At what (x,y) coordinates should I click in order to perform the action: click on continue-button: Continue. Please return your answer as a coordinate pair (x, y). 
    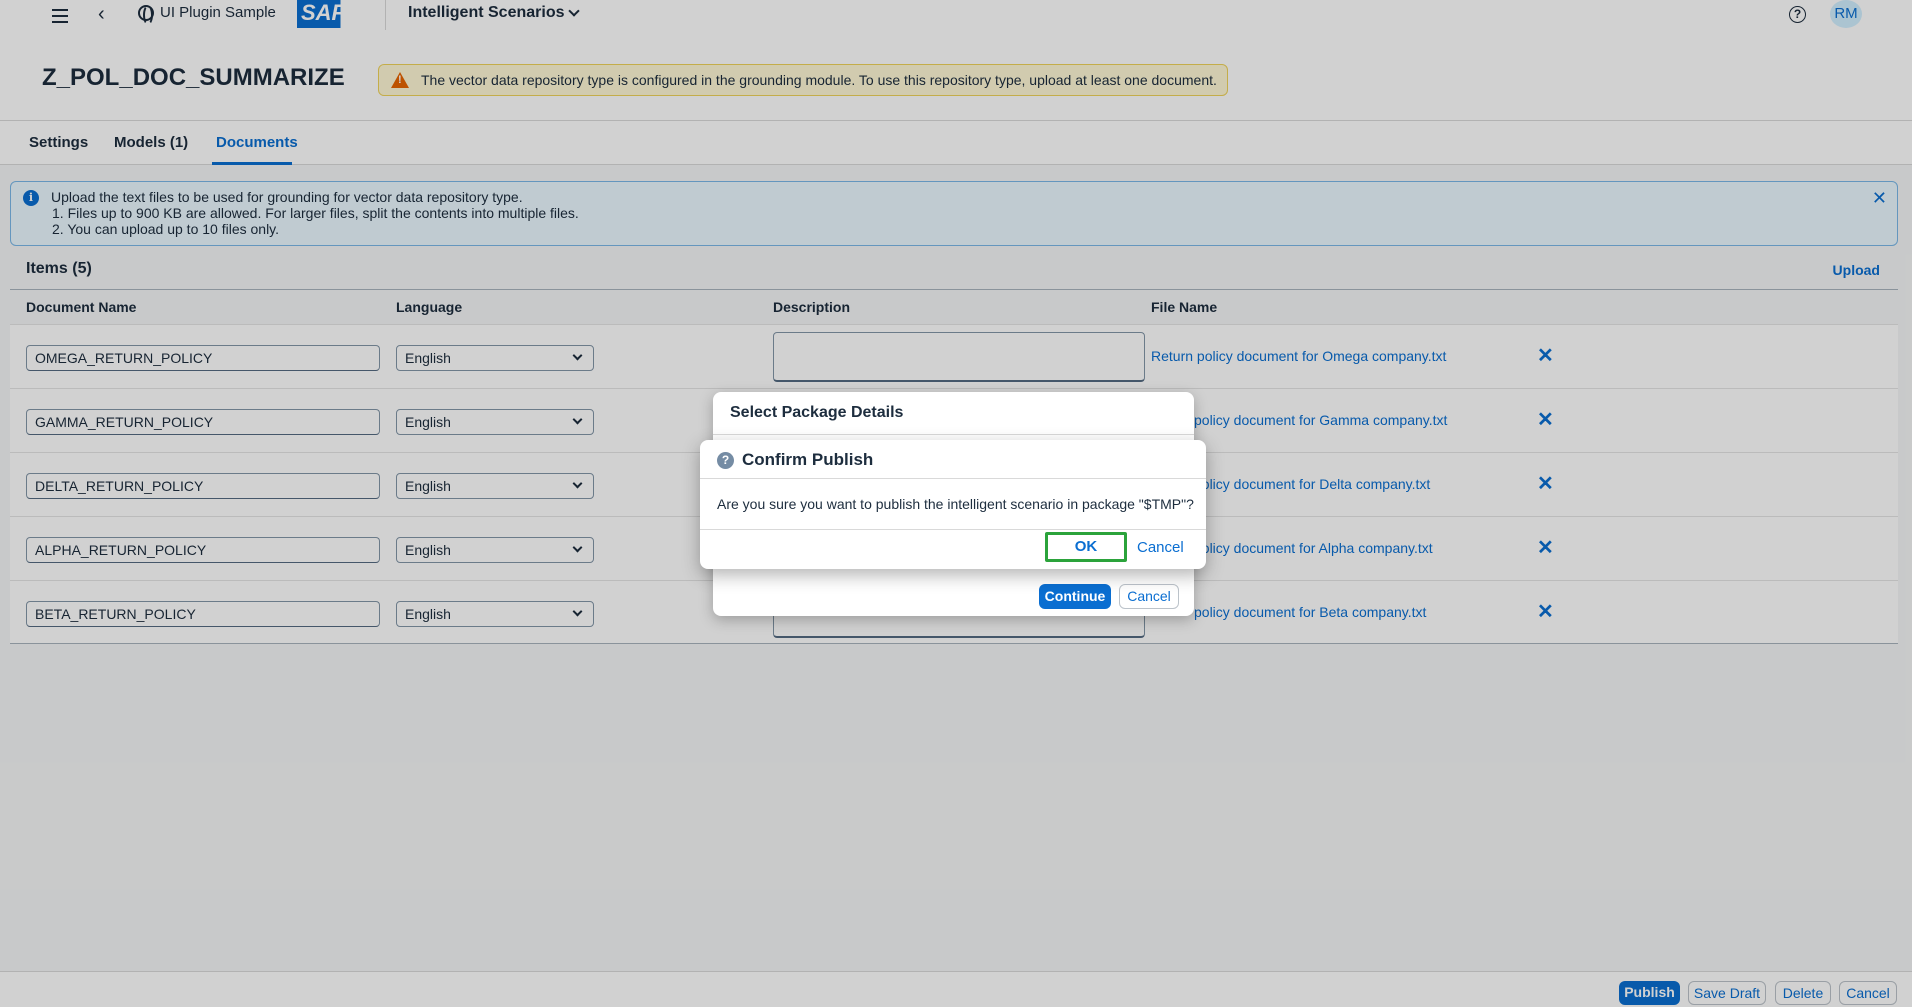
    Looking at the image, I should click on (1075, 596).